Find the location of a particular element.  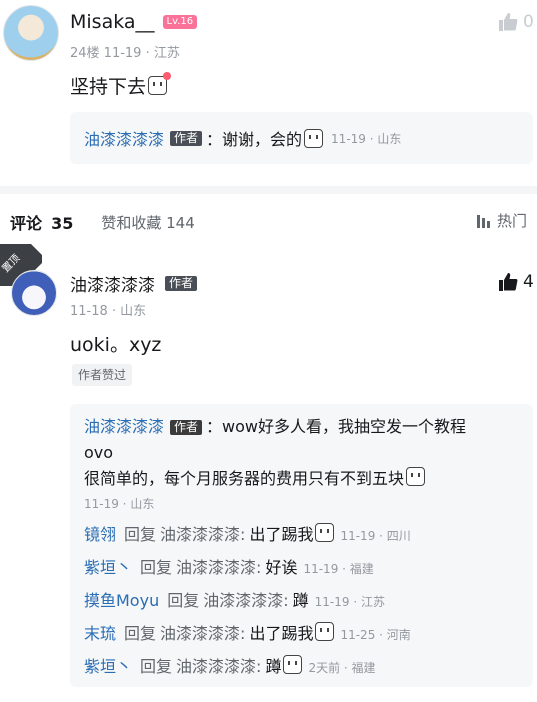

list-item: 摸鱼Moyu 回复 油漆漆漆漆: 蹲 11-19 · 江苏 is located at coordinates (301, 601).